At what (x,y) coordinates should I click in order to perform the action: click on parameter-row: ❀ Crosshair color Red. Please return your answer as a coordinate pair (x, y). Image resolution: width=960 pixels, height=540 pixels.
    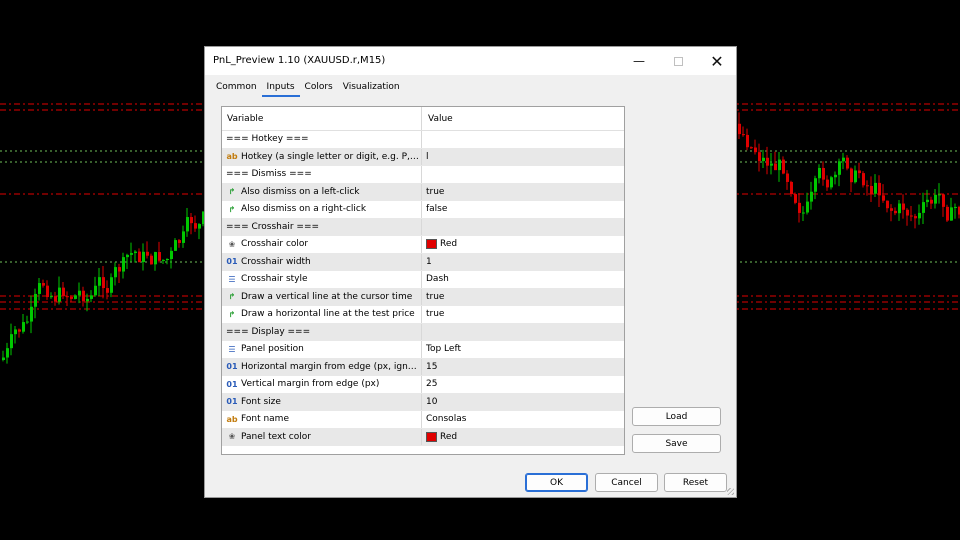
    Looking at the image, I should click on (423, 245).